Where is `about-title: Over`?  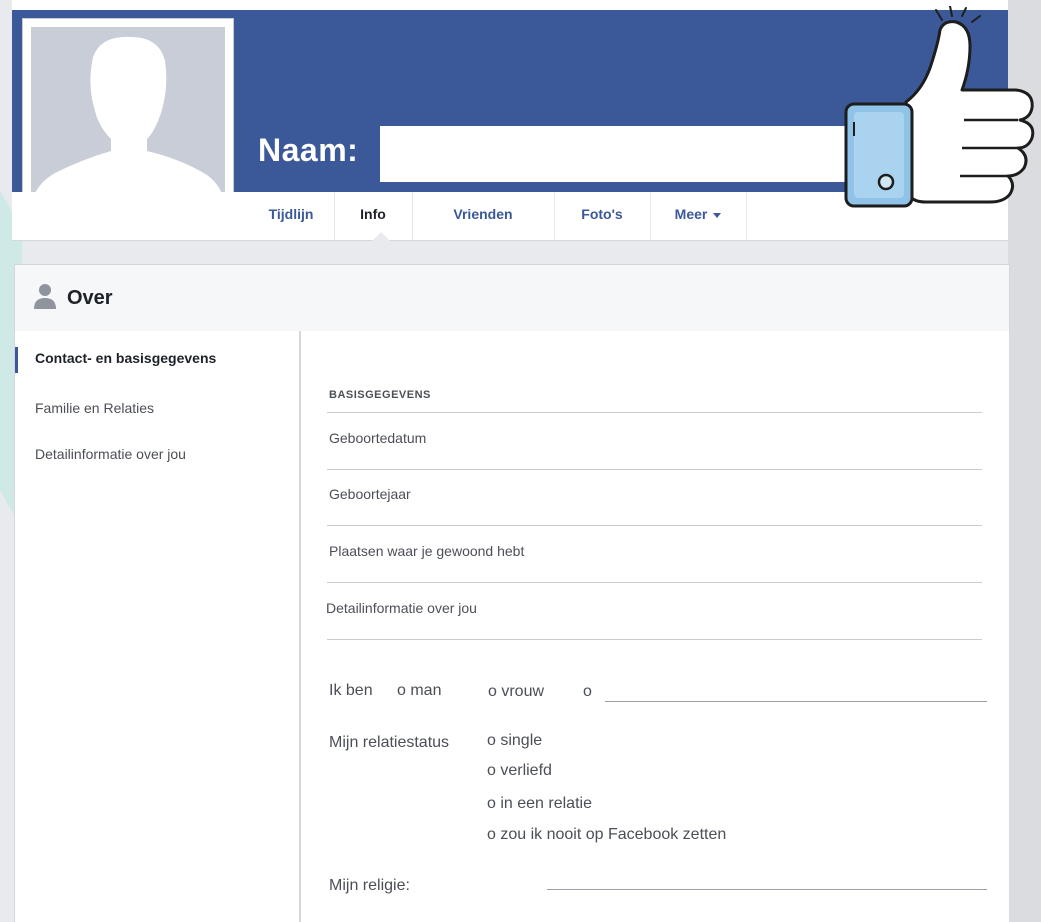 about-title: Over is located at coordinates (90, 298).